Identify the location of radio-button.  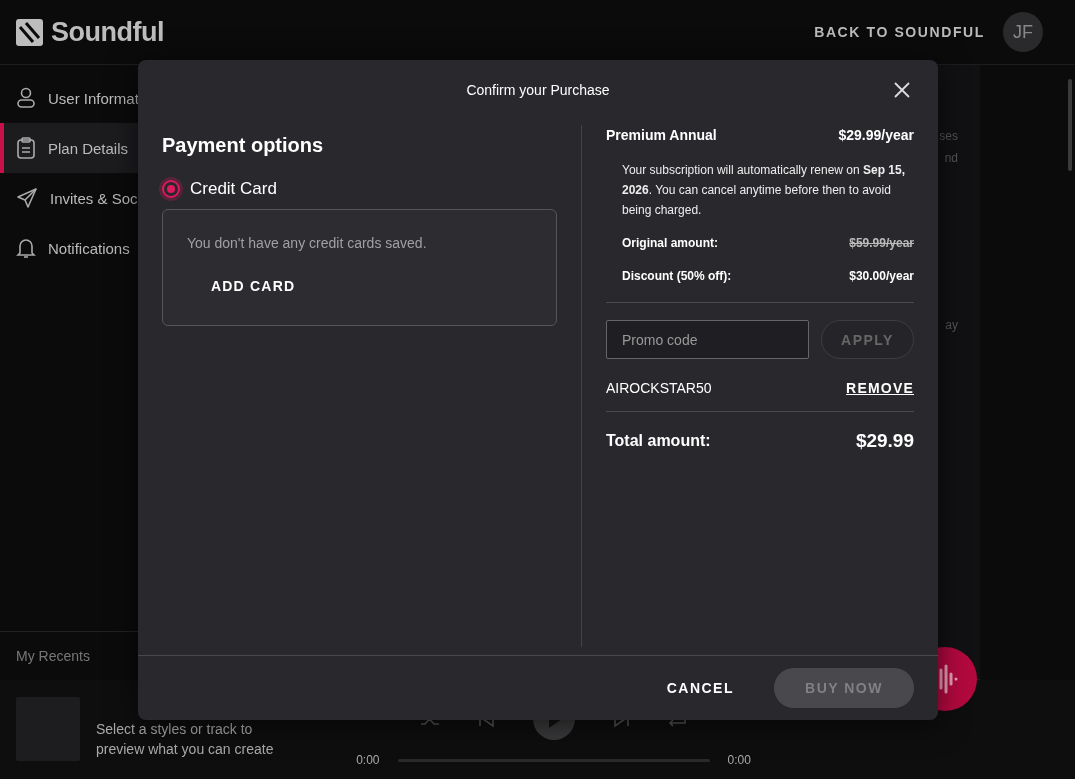
(171, 189).